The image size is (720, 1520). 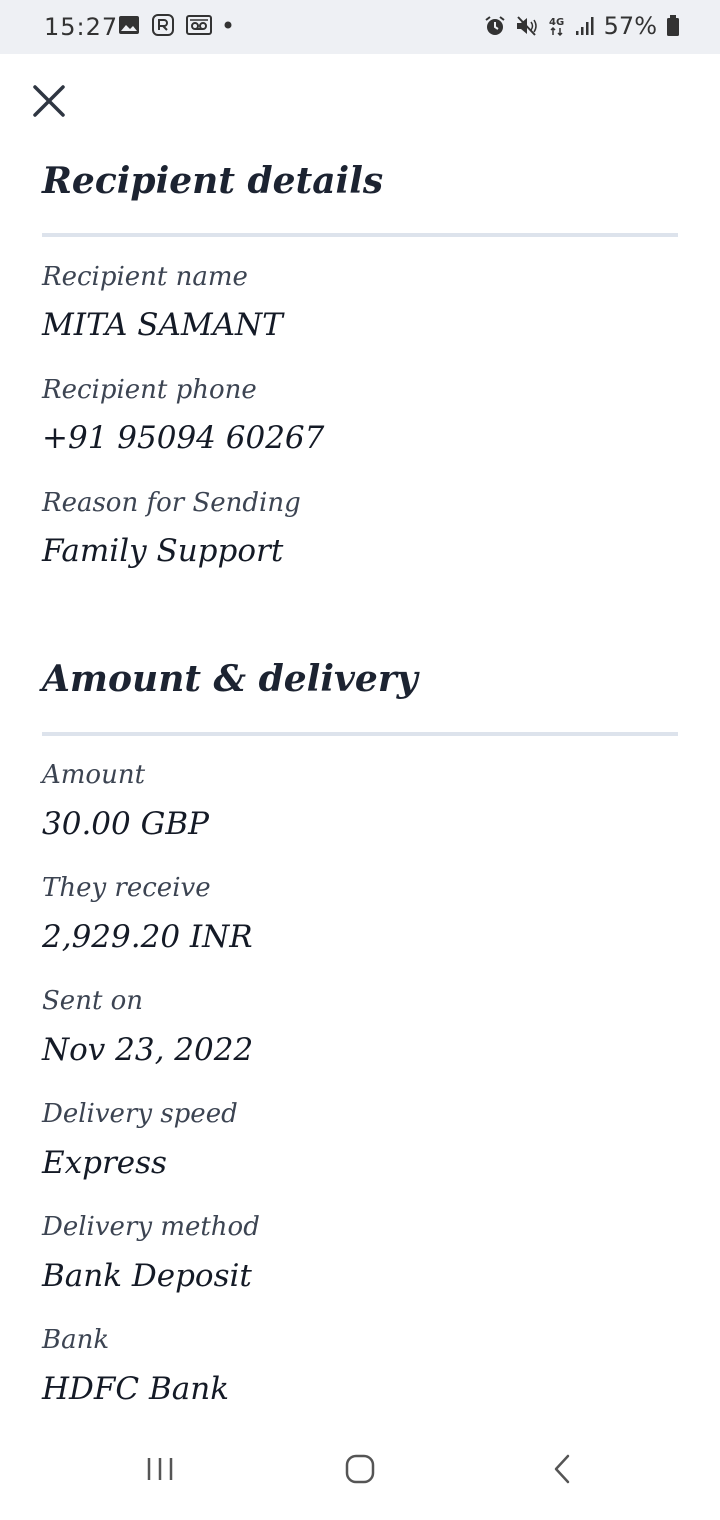 What do you see at coordinates (145, 277) in the screenshot?
I see `recipient-name-label: Recipient name` at bounding box center [145, 277].